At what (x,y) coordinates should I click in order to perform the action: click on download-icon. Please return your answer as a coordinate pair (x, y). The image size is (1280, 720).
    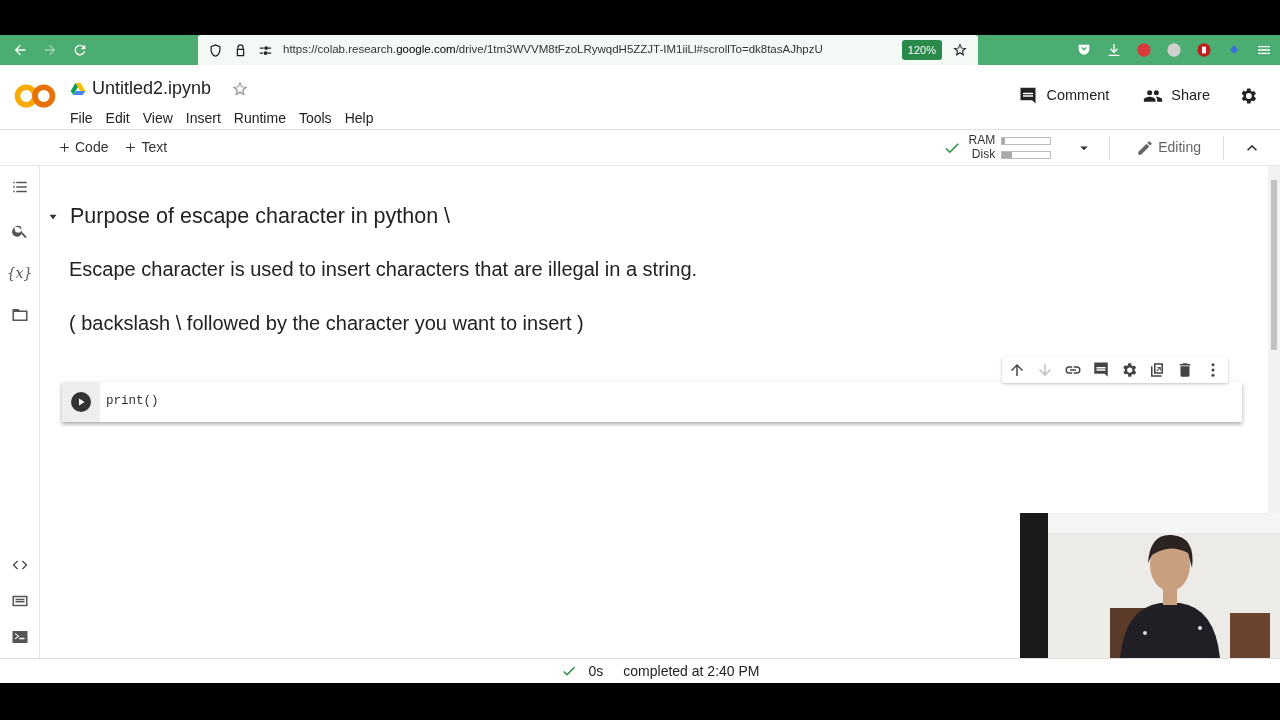
    Looking at the image, I should click on (1114, 50).